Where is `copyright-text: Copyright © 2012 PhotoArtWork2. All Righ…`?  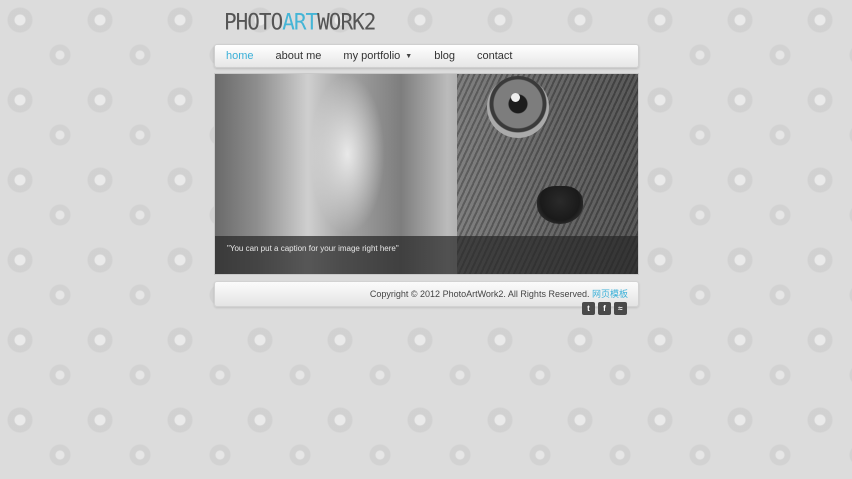
copyright-text: Copyright © 2012 PhotoArtWork2. All Righ… is located at coordinates (479, 294).